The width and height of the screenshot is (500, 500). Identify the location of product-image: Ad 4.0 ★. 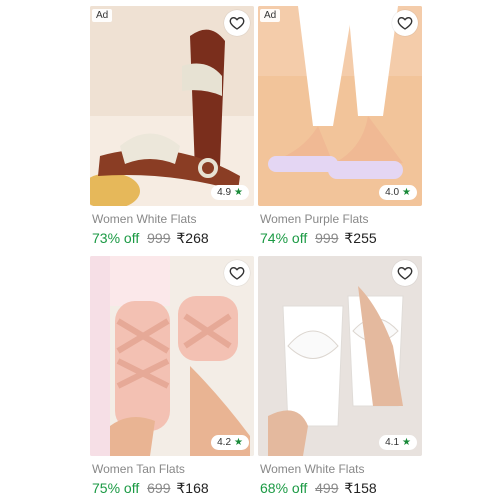
(340, 106).